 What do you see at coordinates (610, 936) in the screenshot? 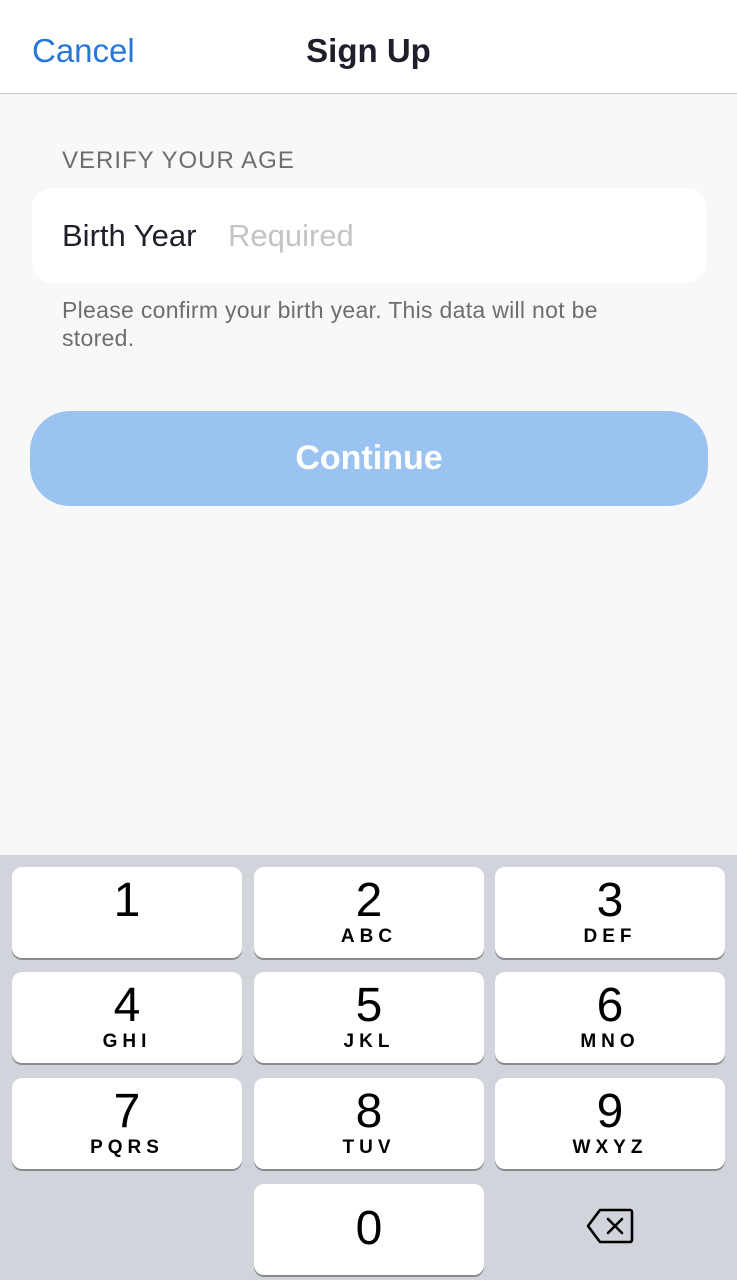
I see `key-letters: DEF` at bounding box center [610, 936].